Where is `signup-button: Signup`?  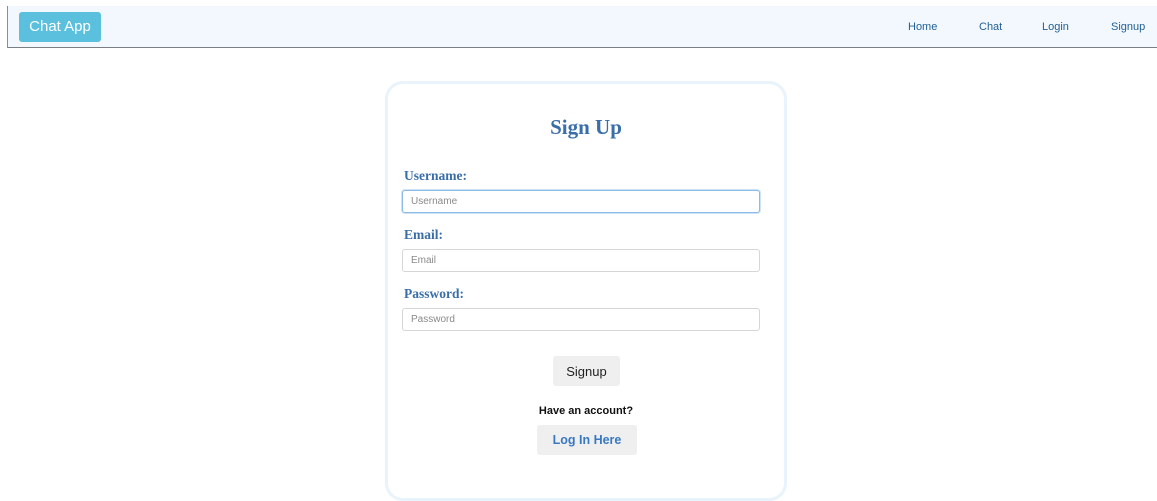 signup-button: Signup is located at coordinates (586, 371).